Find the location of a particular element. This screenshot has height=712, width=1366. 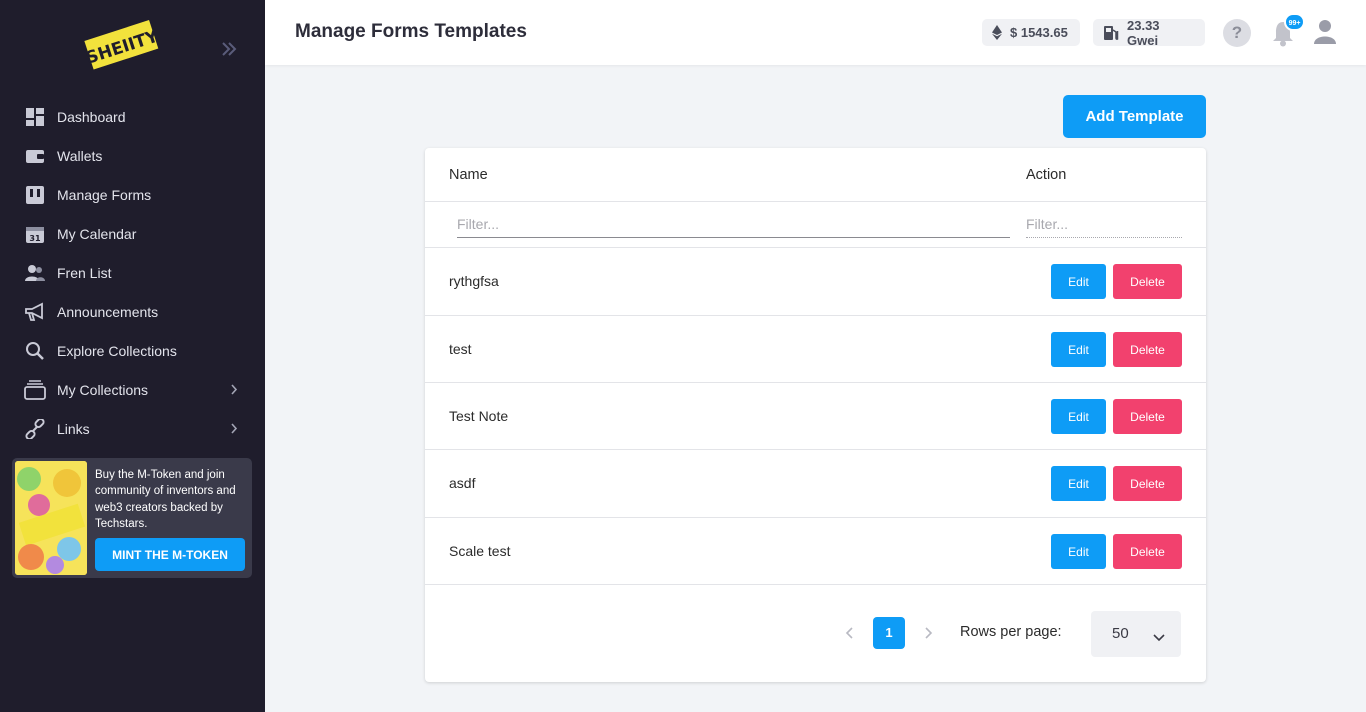

gas-price-pill: 23.33 Gwei is located at coordinates (1149, 32).